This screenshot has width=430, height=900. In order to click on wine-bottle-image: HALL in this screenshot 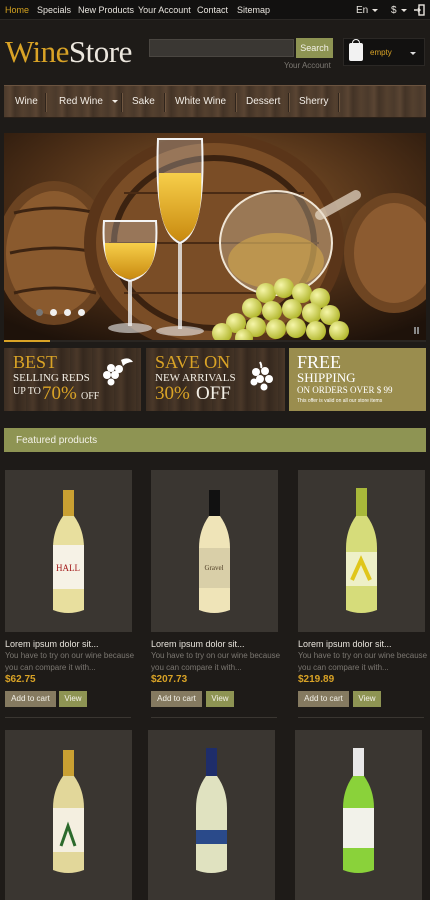, I will do `click(68, 551)`.